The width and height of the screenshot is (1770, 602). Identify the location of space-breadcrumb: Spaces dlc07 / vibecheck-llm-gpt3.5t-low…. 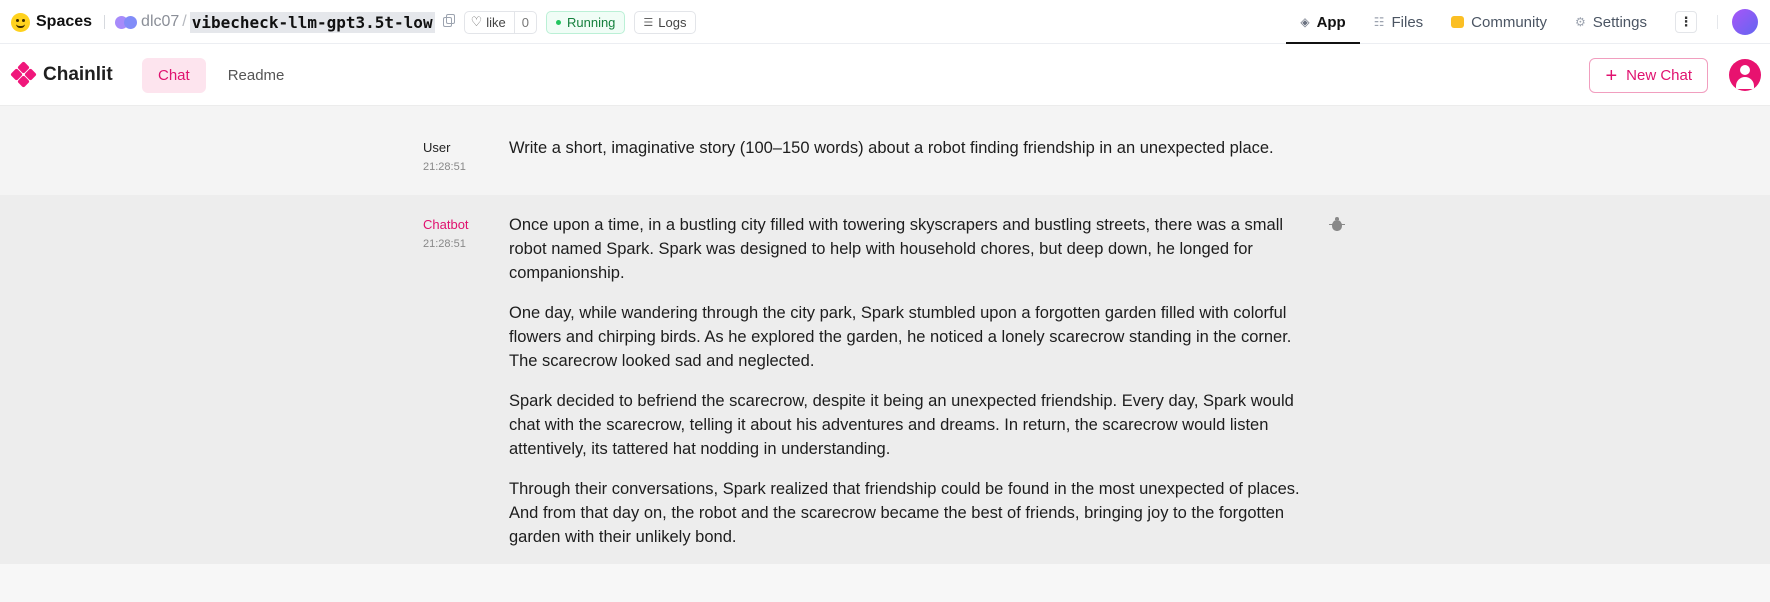
(353, 22).